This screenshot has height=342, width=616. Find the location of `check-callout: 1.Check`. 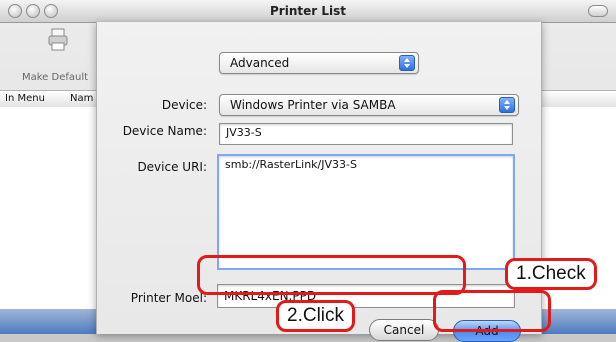

check-callout: 1.Check is located at coordinates (551, 274).